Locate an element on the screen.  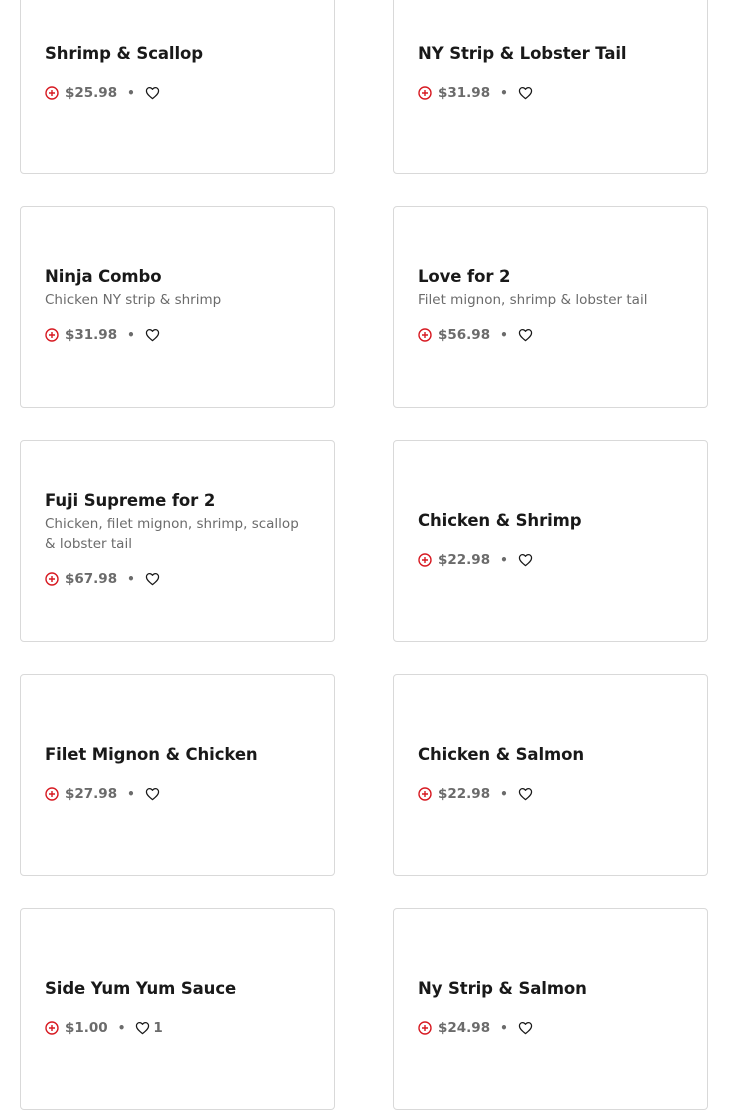
item-price: $56.98 is located at coordinates (464, 335).